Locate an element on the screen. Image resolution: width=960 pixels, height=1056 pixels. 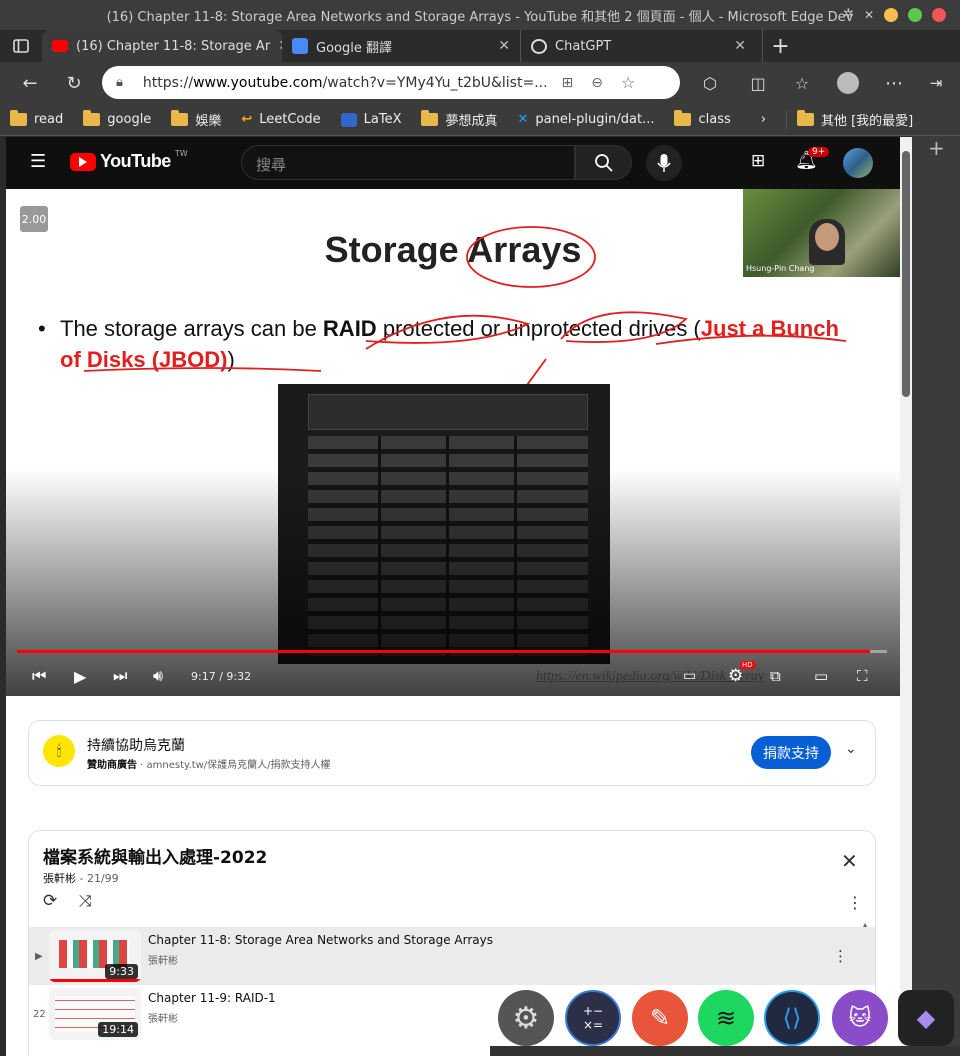
ad-link: amnesty.tw/保護烏克蘭人/捐款支持人權 is located at coordinates (239, 765).